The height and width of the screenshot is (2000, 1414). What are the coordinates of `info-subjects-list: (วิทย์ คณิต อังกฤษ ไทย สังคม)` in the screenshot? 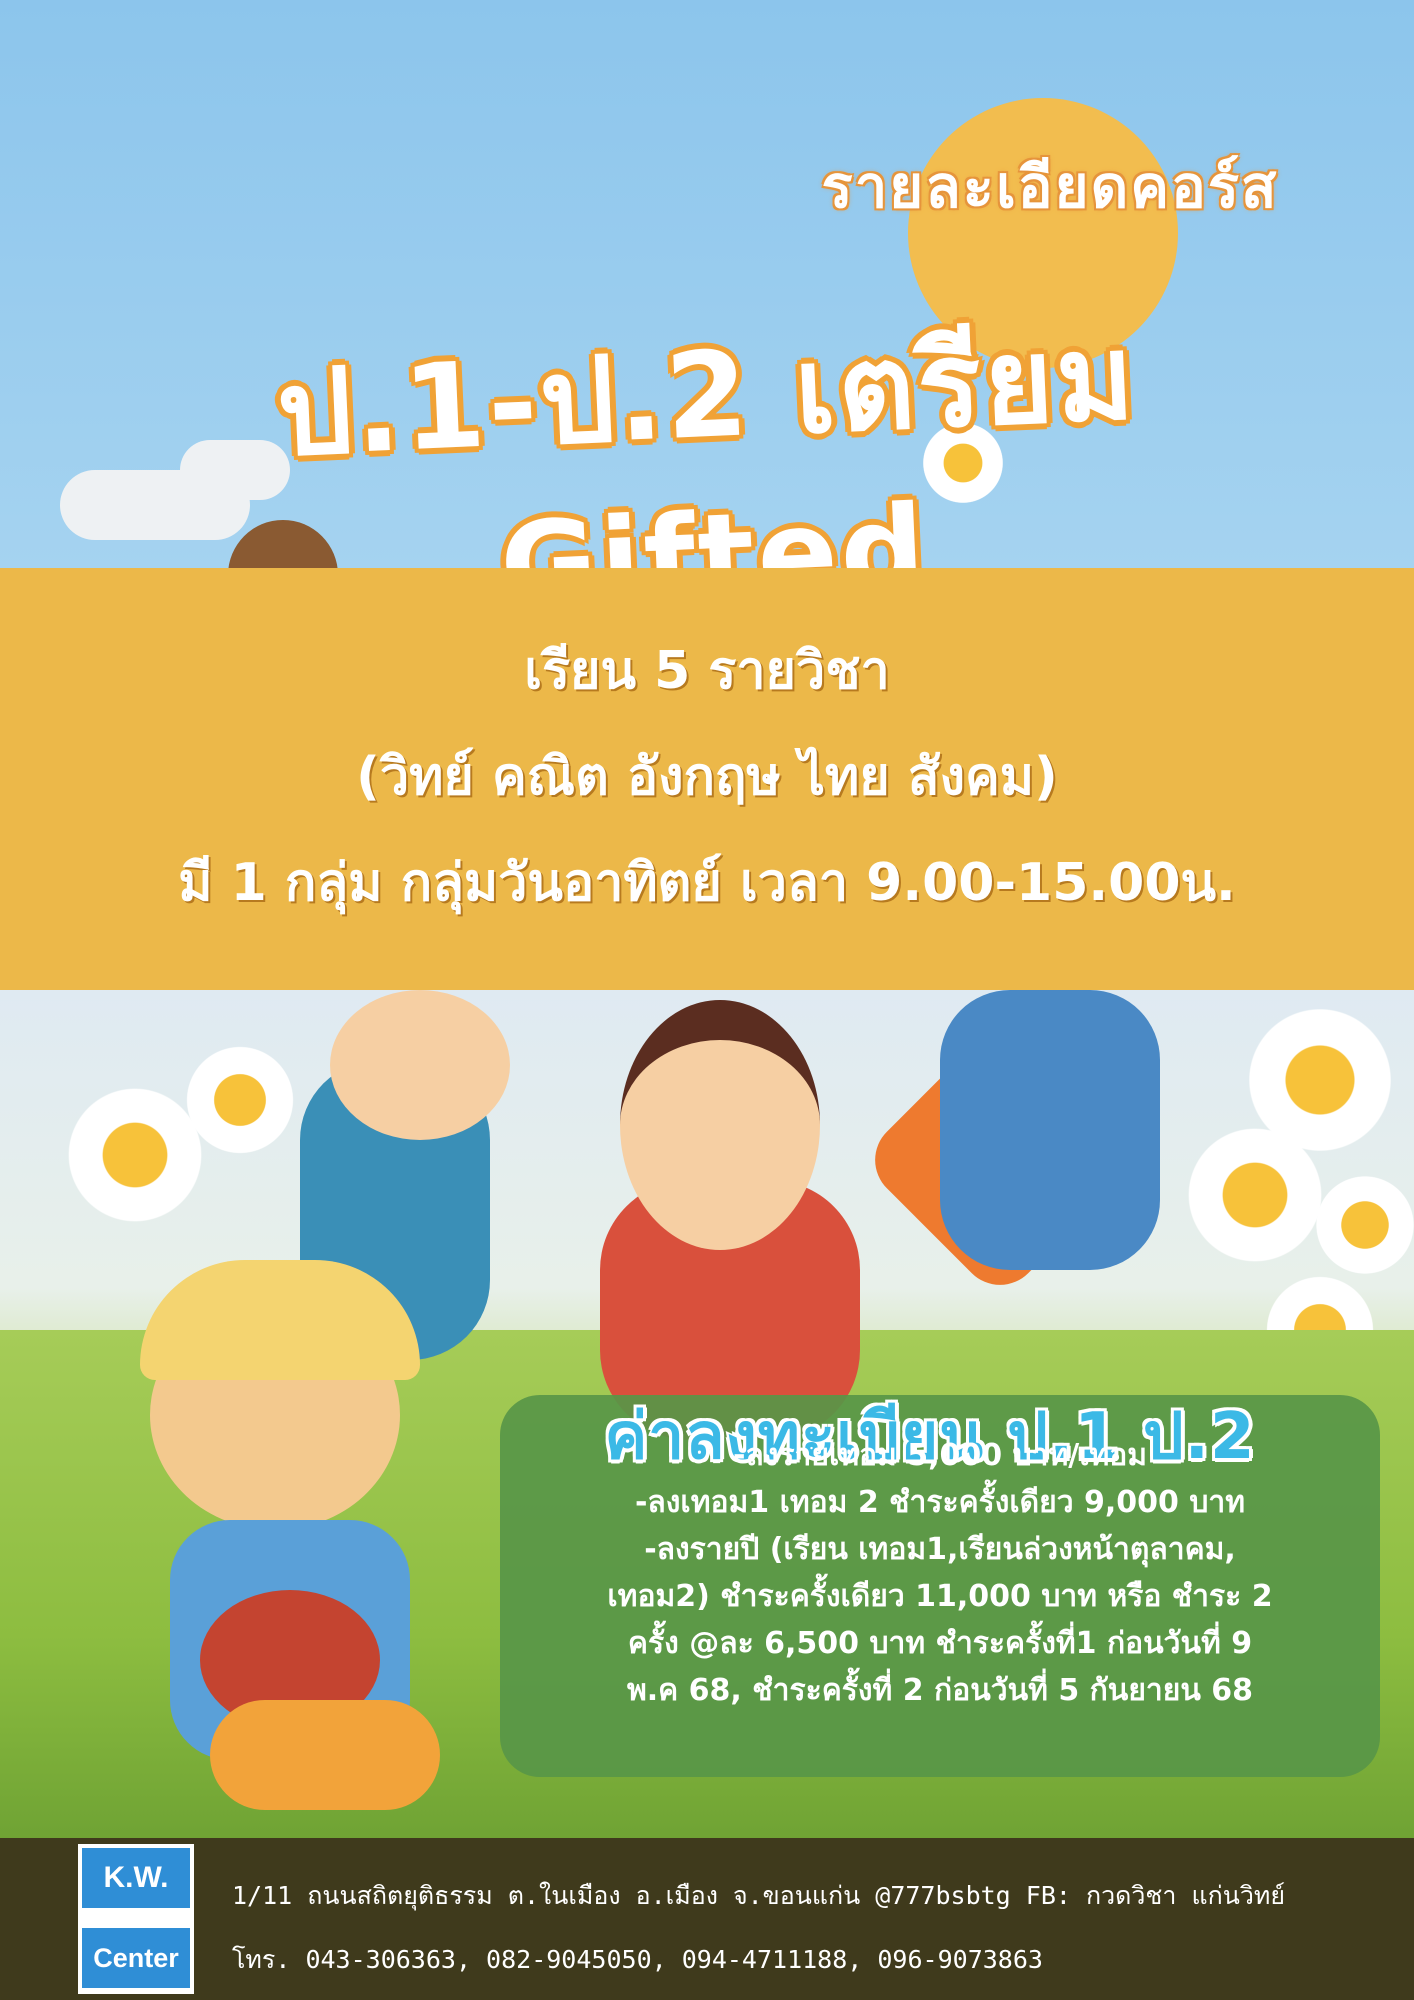 It's located at (707, 777).